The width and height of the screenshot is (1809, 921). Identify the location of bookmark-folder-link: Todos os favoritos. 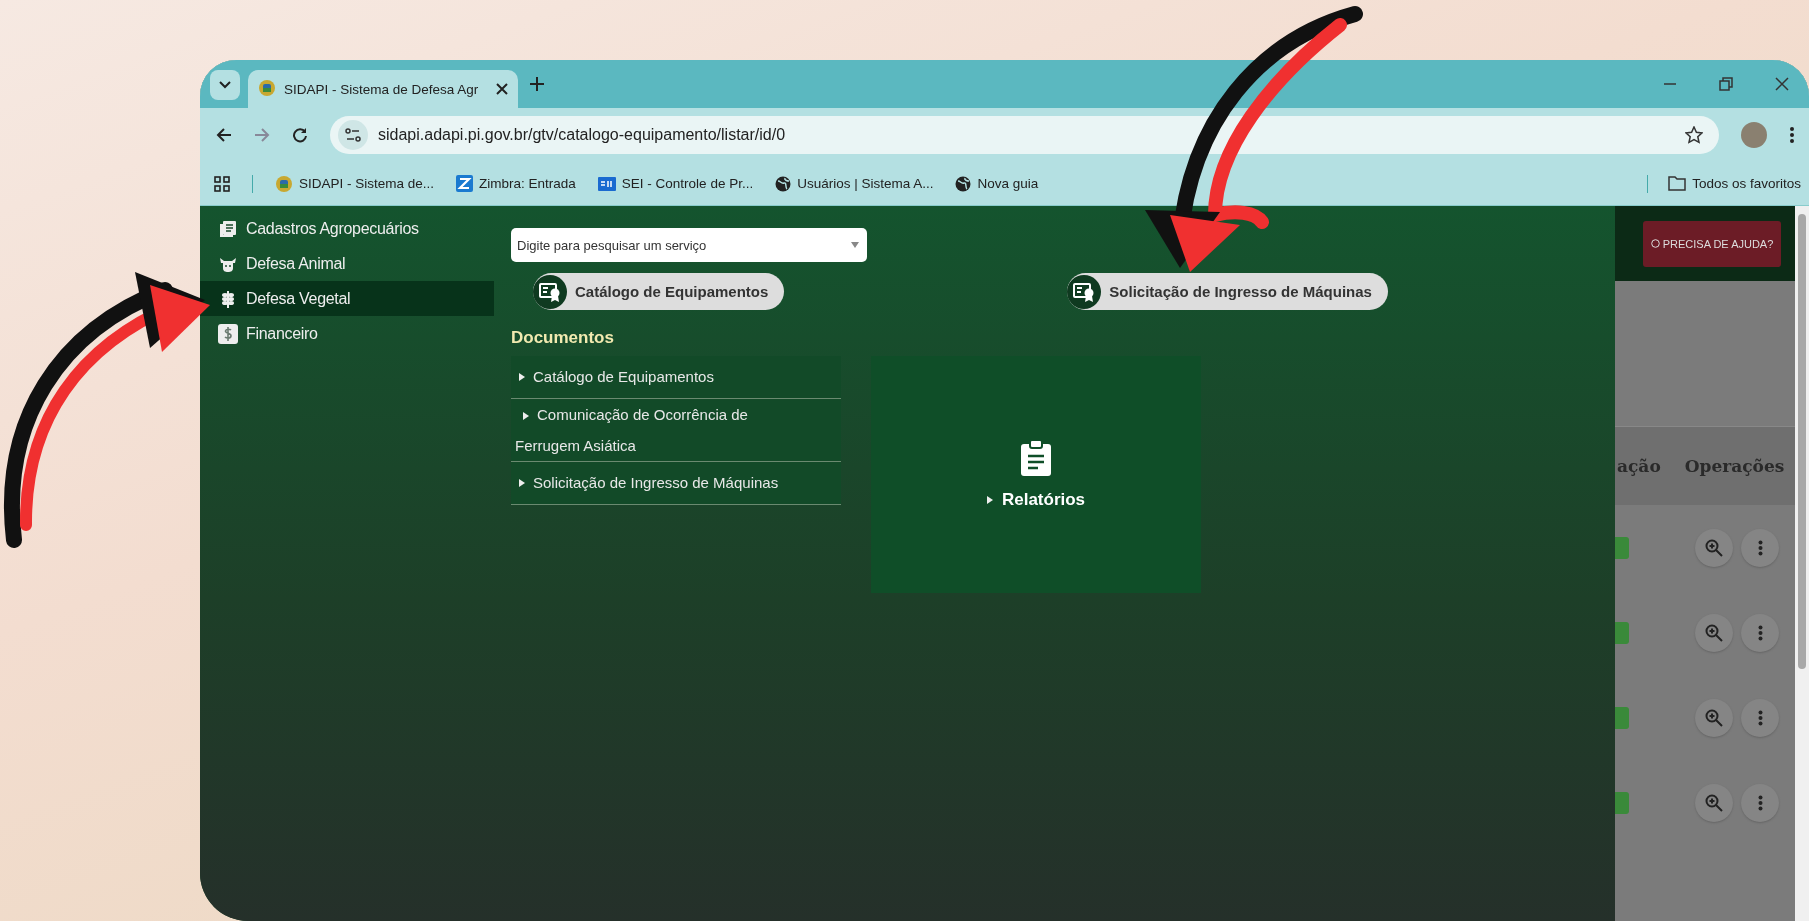
(1746, 183).